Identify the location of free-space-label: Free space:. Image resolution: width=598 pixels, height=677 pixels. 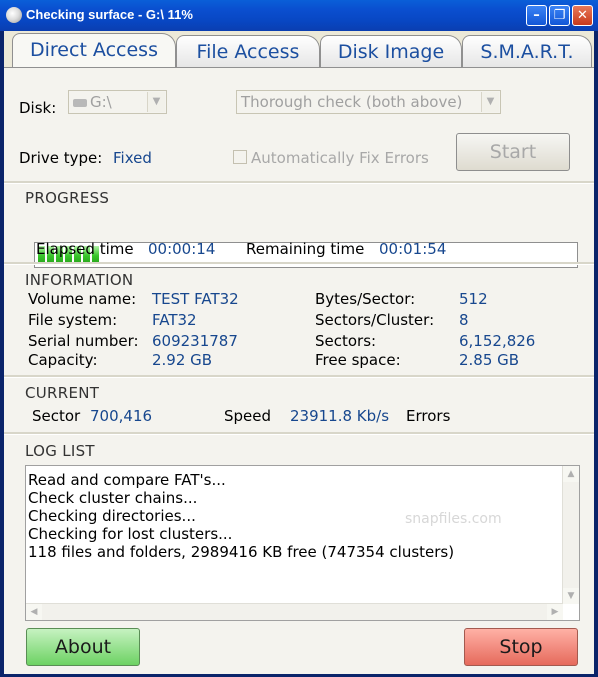
(358, 360).